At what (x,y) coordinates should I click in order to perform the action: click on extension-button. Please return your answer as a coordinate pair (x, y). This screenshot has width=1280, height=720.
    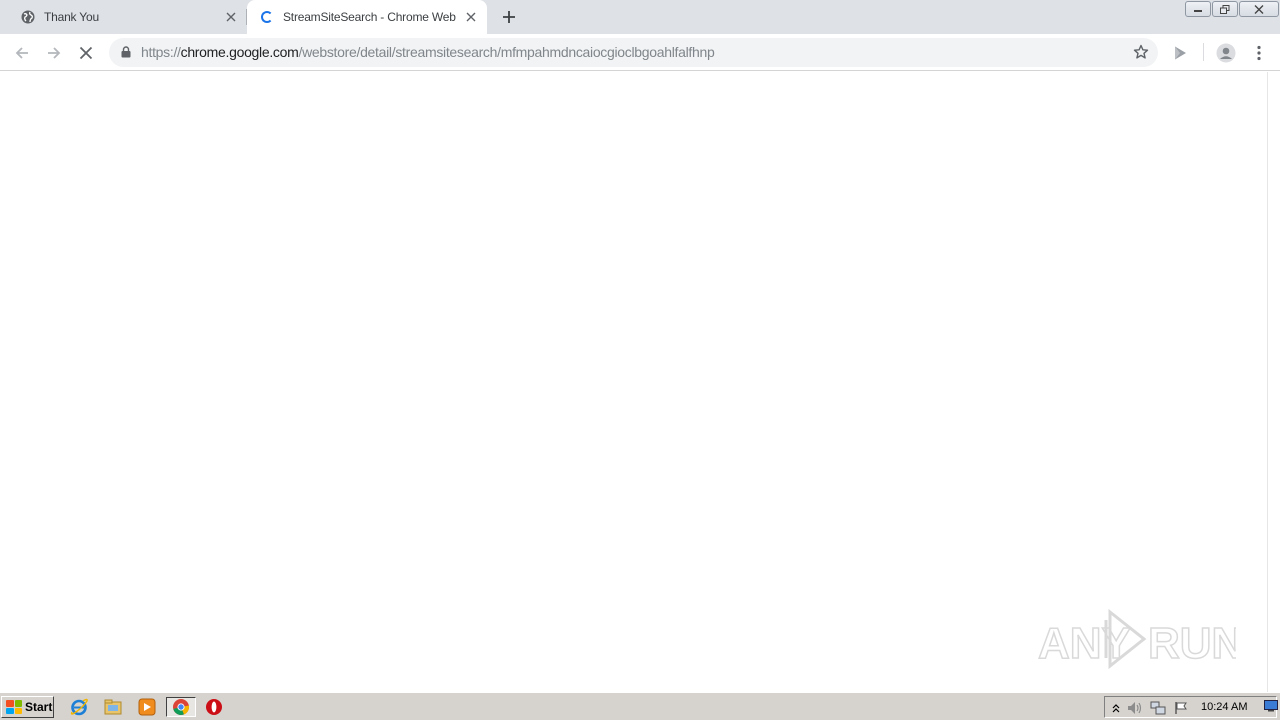
    Looking at the image, I should click on (1180, 53).